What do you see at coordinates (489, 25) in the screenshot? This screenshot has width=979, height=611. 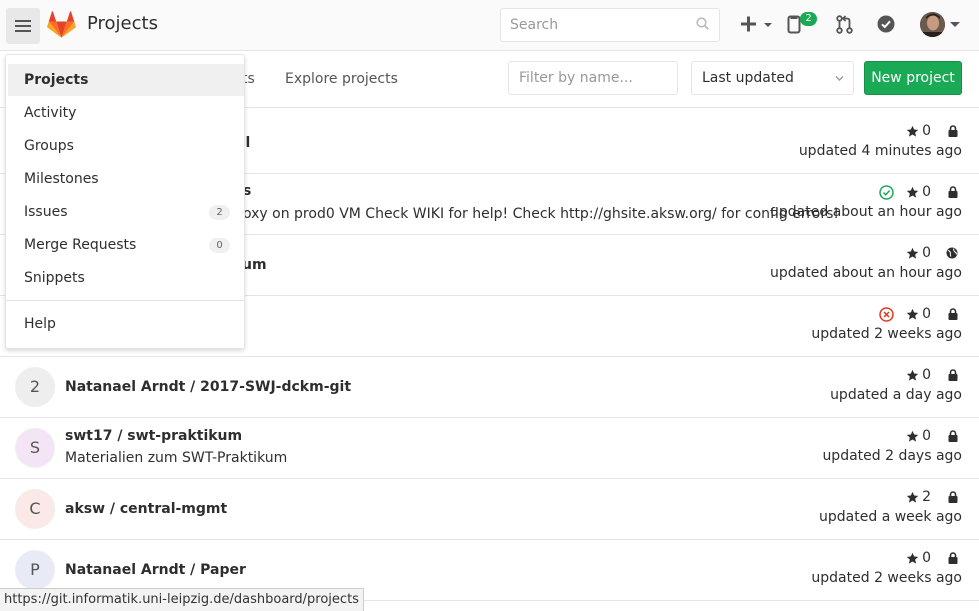 I see `top-navbar: Projects 2` at bounding box center [489, 25].